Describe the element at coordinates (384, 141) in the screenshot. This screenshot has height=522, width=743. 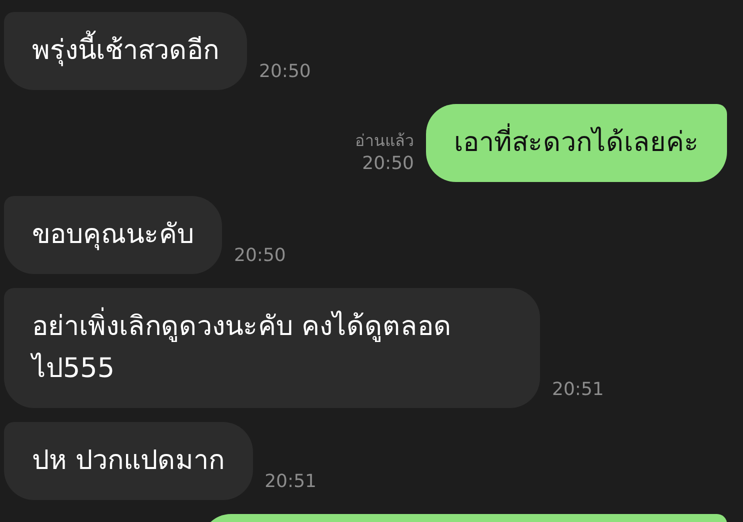
I see `read-receipt: อ่านแล้ว` at that location.